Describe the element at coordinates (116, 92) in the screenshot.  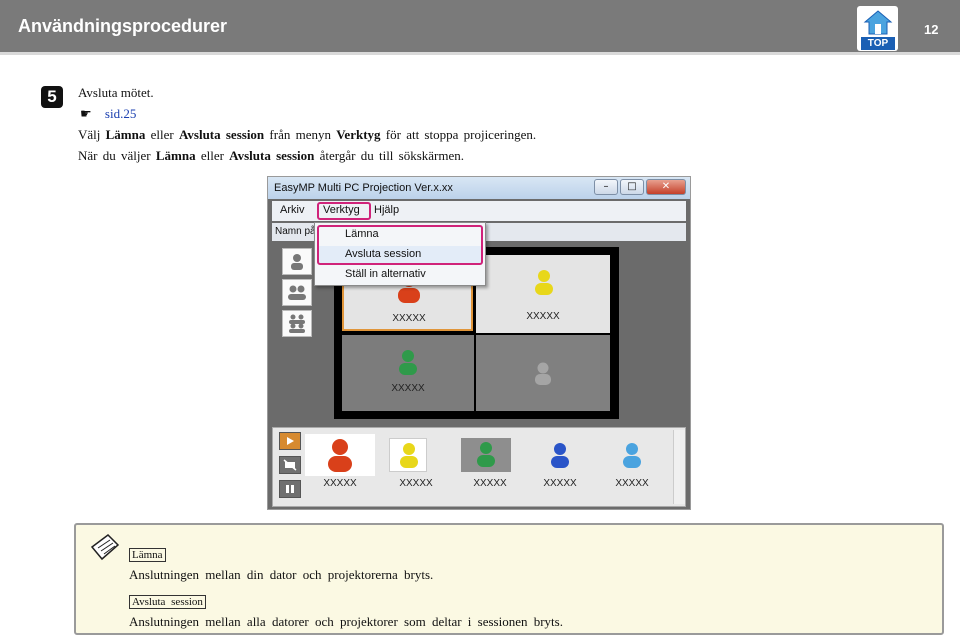
I see `step-instruction: Avsluta mötet.` at that location.